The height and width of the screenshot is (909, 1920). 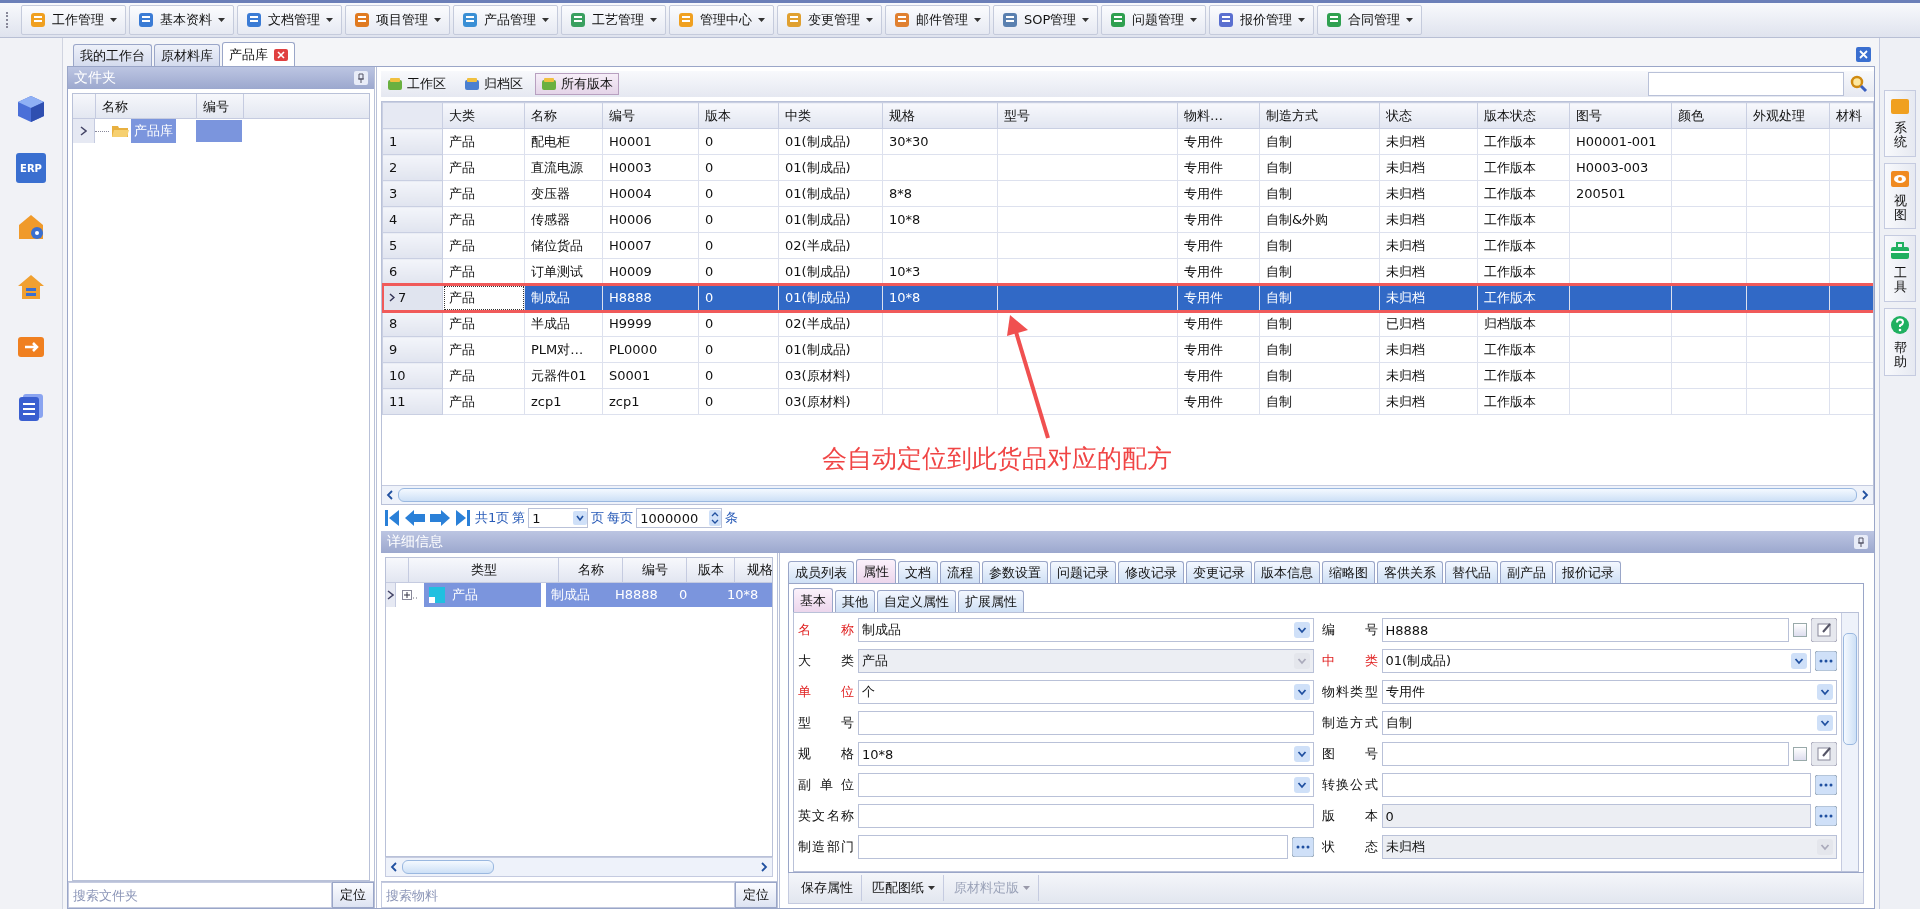 What do you see at coordinates (829, 20) in the screenshot?
I see `menu-item: 变更管理` at bounding box center [829, 20].